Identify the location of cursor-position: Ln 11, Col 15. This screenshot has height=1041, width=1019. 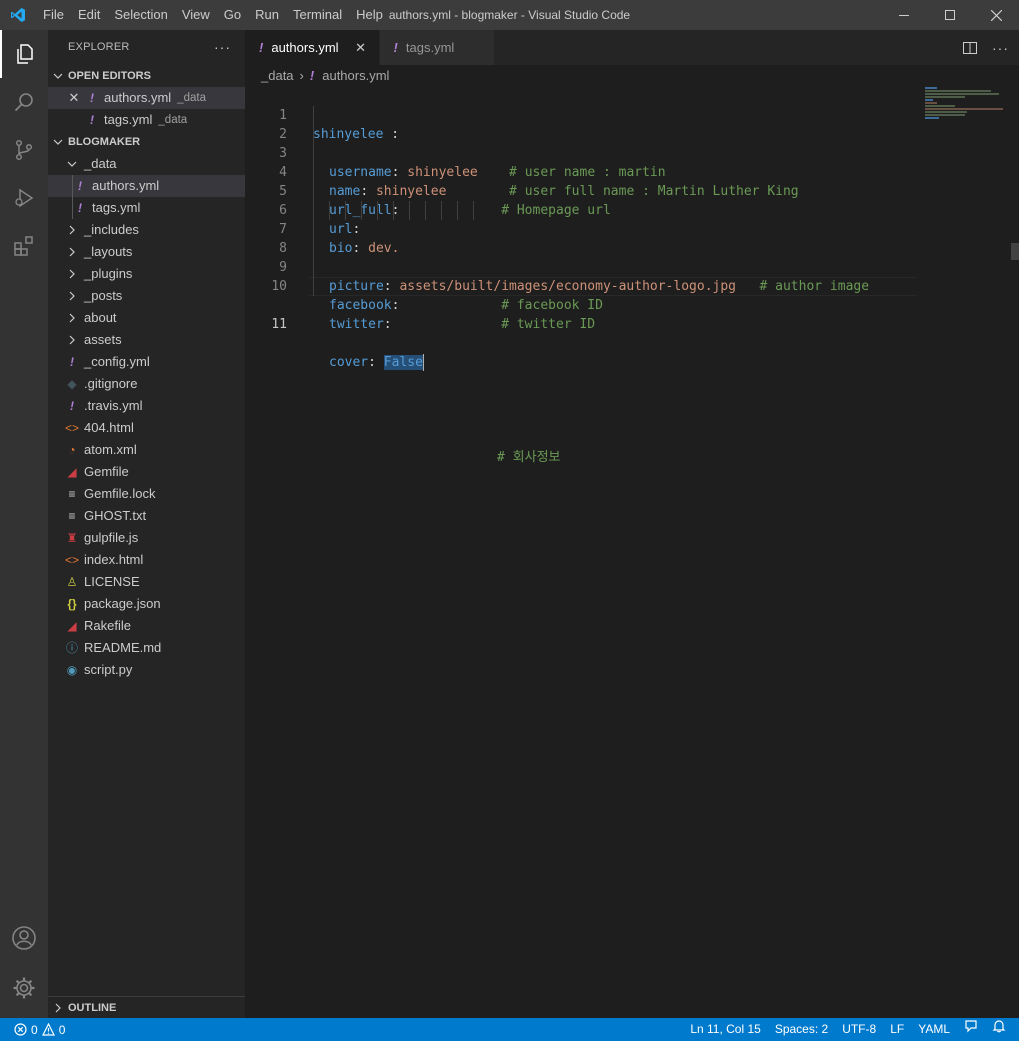
(725, 1029).